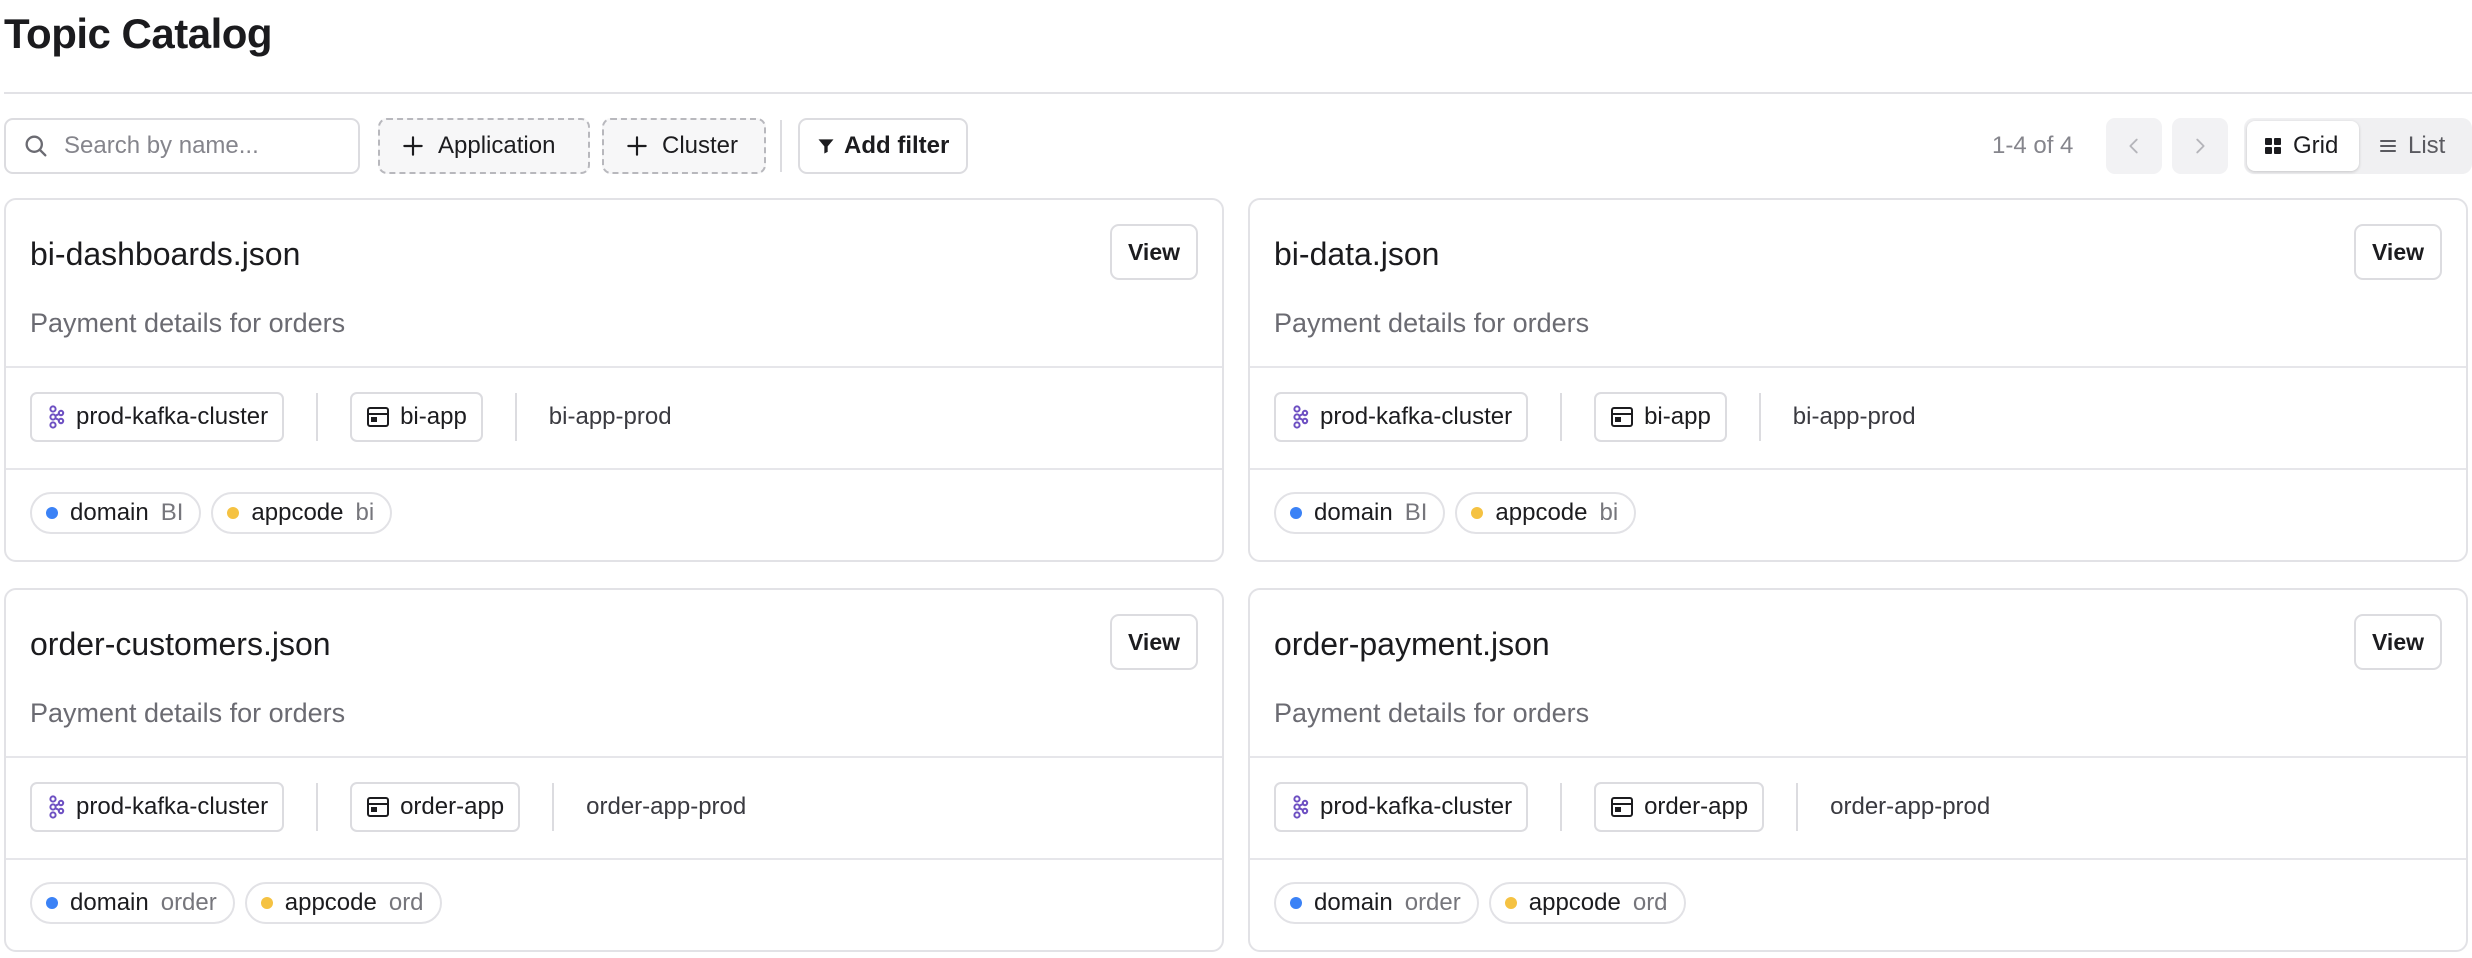 The width and height of the screenshot is (2472, 958). I want to click on add-filter-button: Add filter, so click(883, 146).